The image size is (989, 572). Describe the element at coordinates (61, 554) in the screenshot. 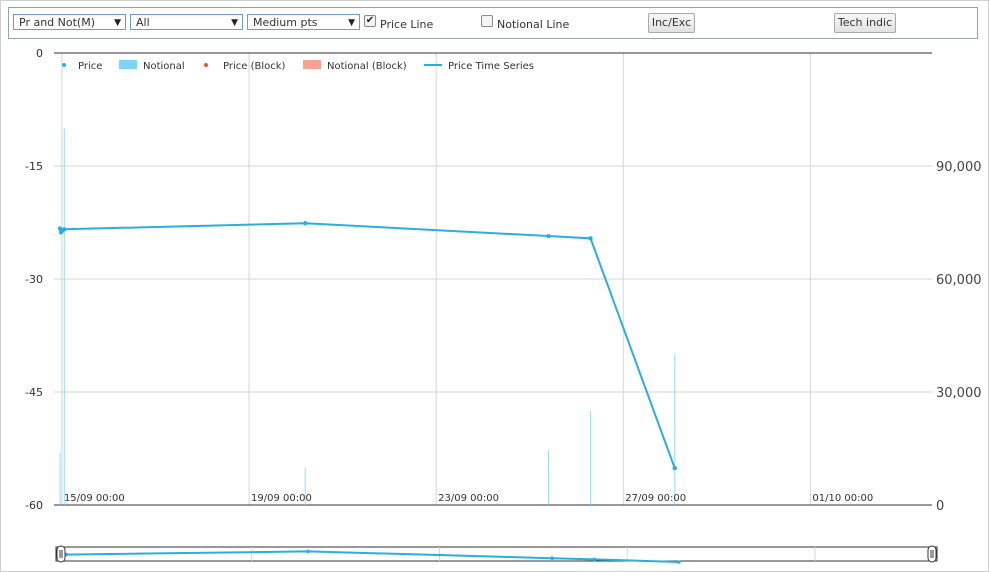

I see `navigator-left-handle` at that location.